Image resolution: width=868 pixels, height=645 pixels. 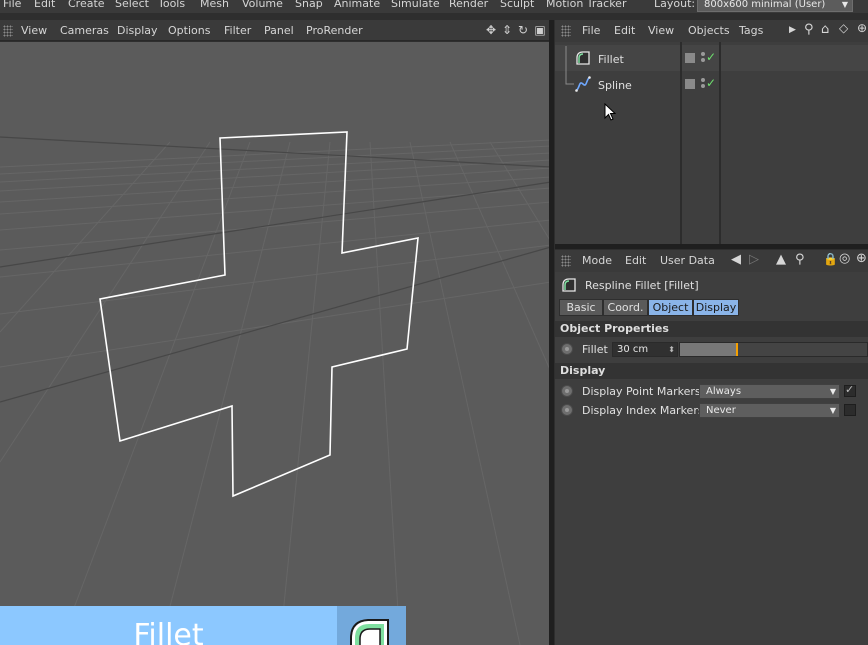 What do you see at coordinates (850, 410) in the screenshot?
I see `display-index-markers-checkbox` at bounding box center [850, 410].